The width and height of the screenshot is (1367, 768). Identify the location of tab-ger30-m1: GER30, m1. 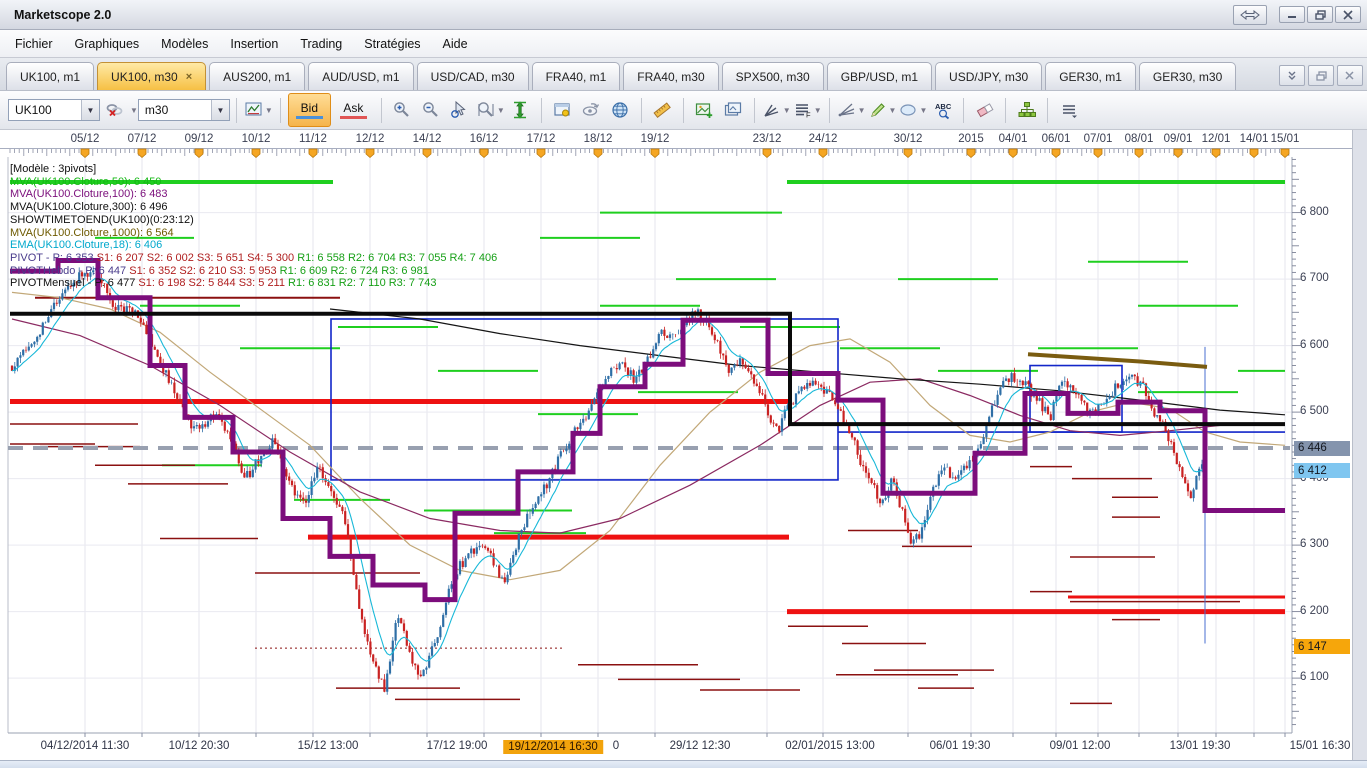
(1090, 76).